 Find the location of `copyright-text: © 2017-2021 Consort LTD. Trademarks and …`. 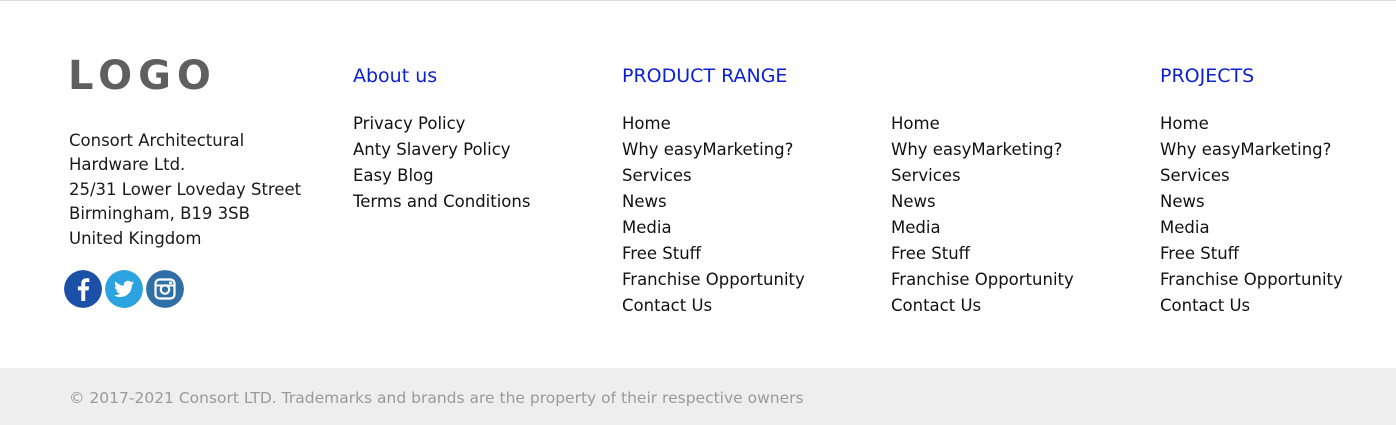

copyright-text: © 2017-2021 Consort LTD. Trademarks and … is located at coordinates (436, 398).